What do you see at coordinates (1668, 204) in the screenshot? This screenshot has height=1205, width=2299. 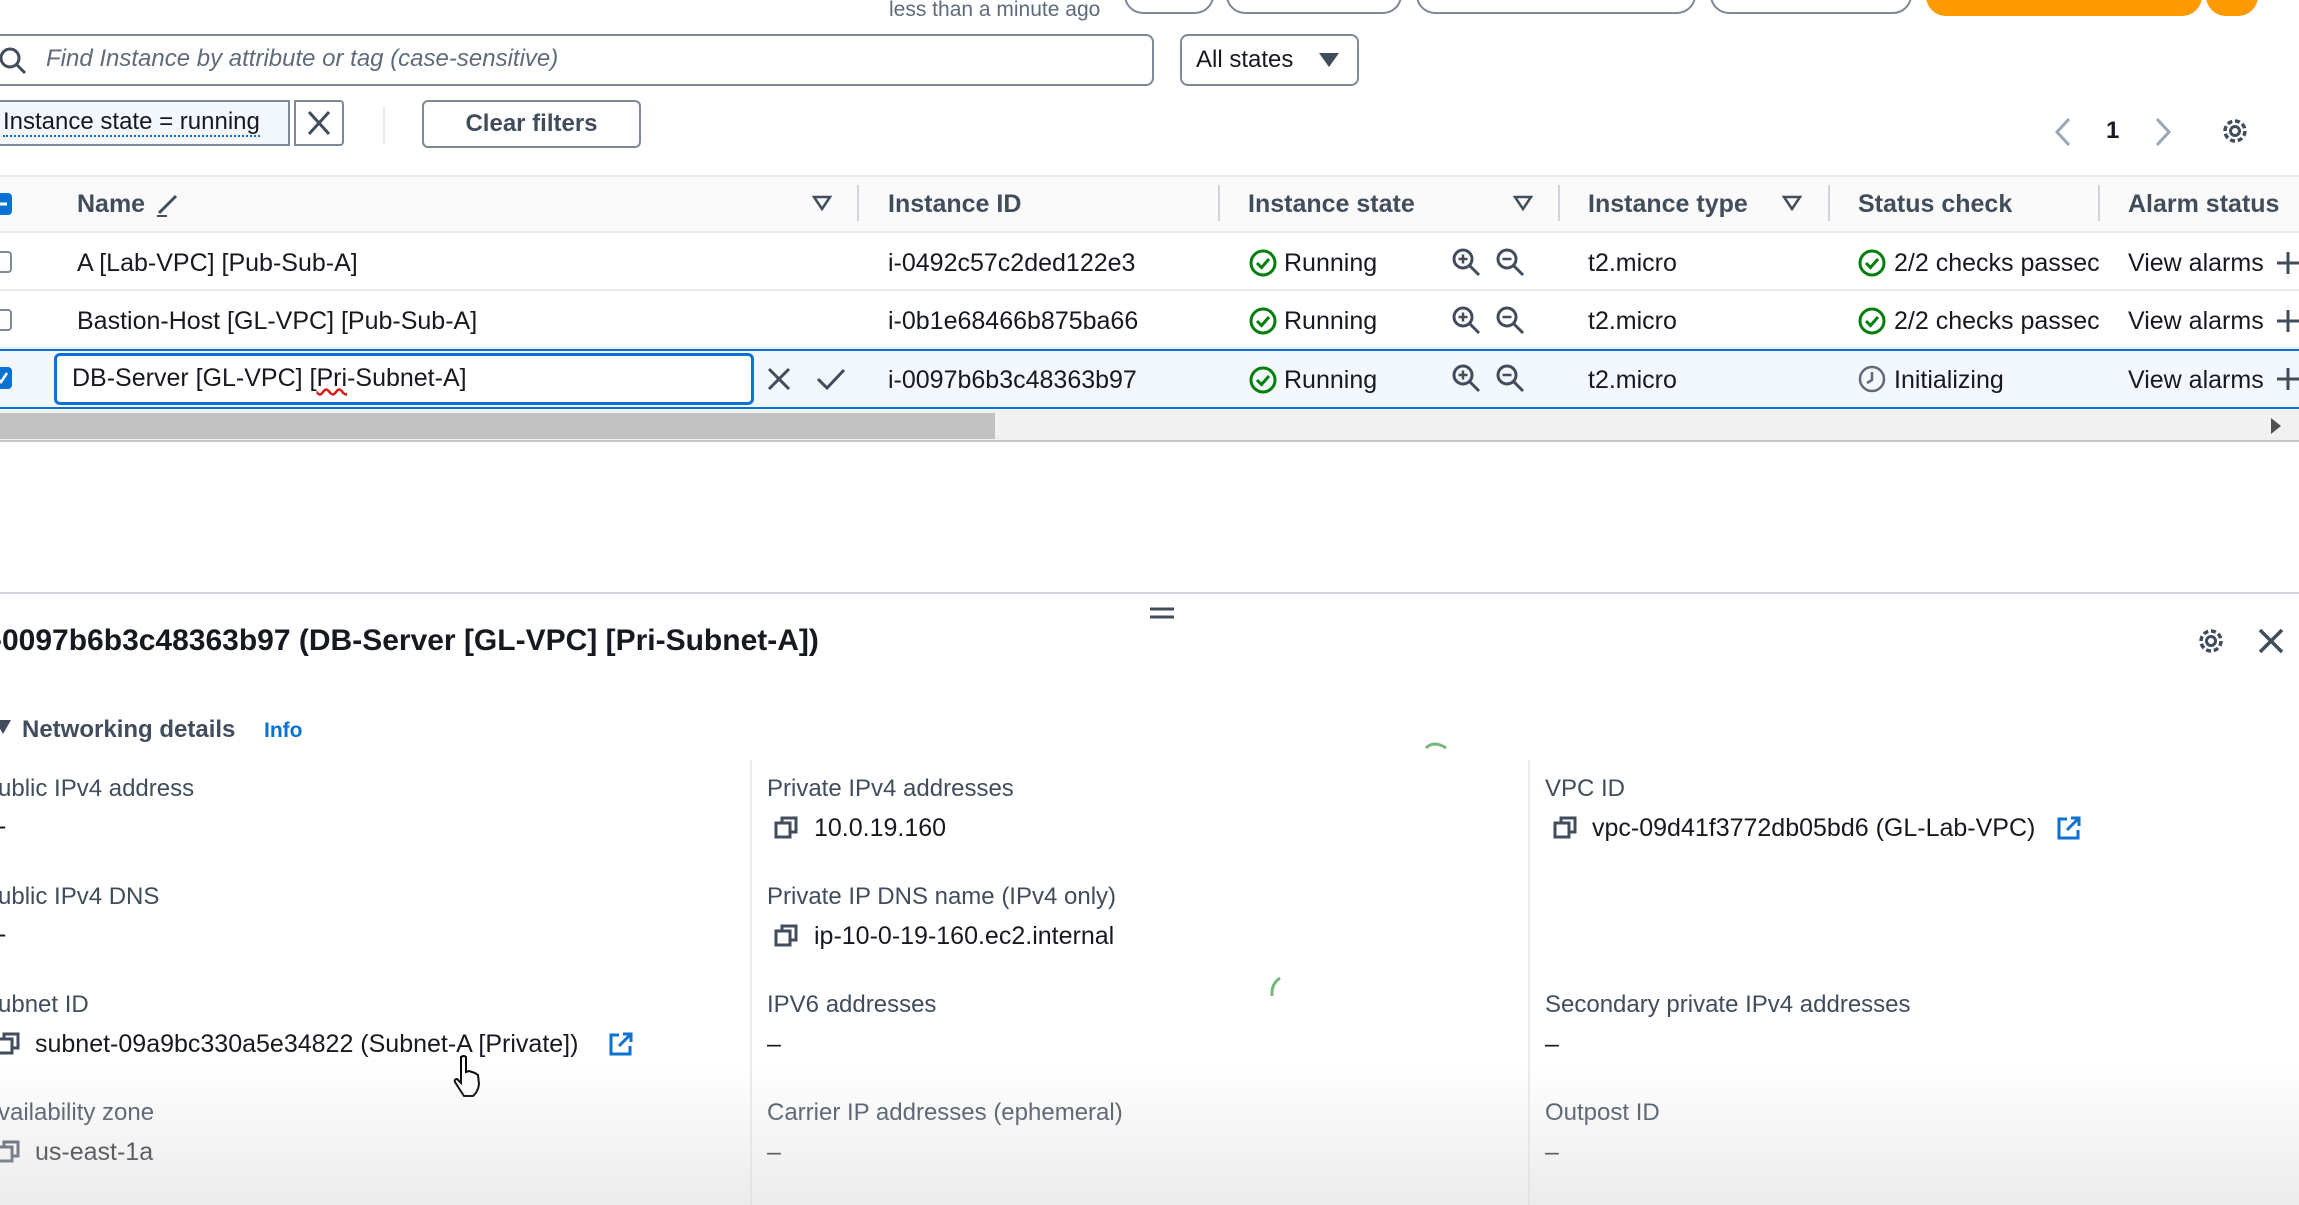 I see `column-header-instance-type: Instance type` at bounding box center [1668, 204].